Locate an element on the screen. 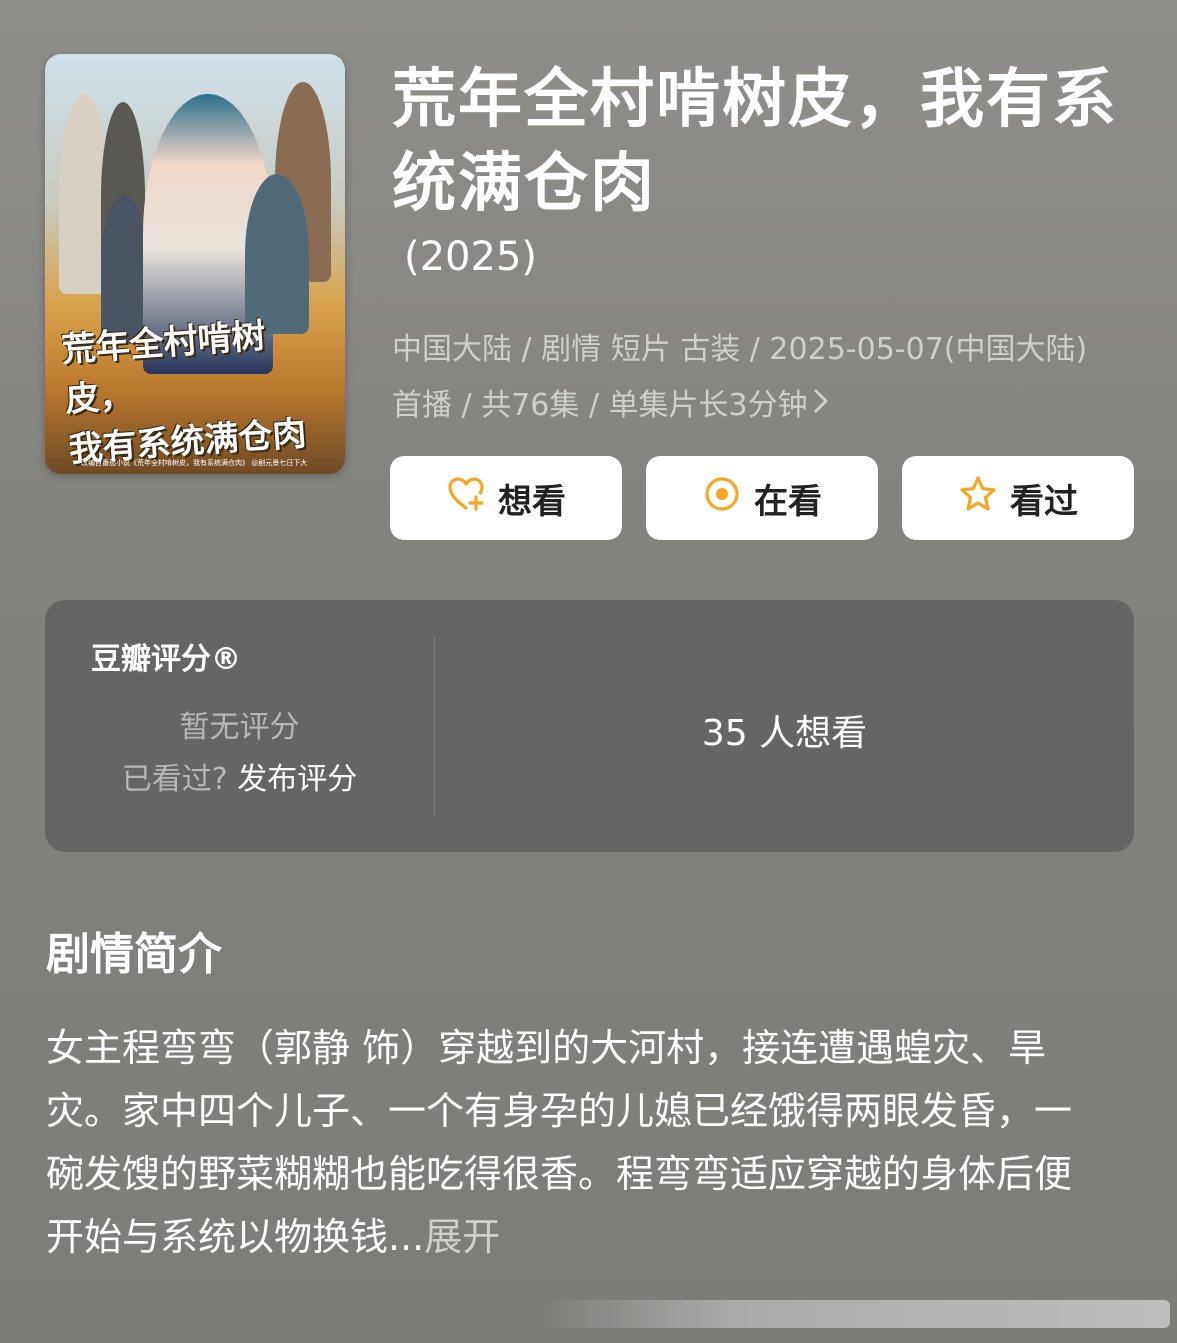  want-count: 35 人想看 is located at coordinates (784, 730).